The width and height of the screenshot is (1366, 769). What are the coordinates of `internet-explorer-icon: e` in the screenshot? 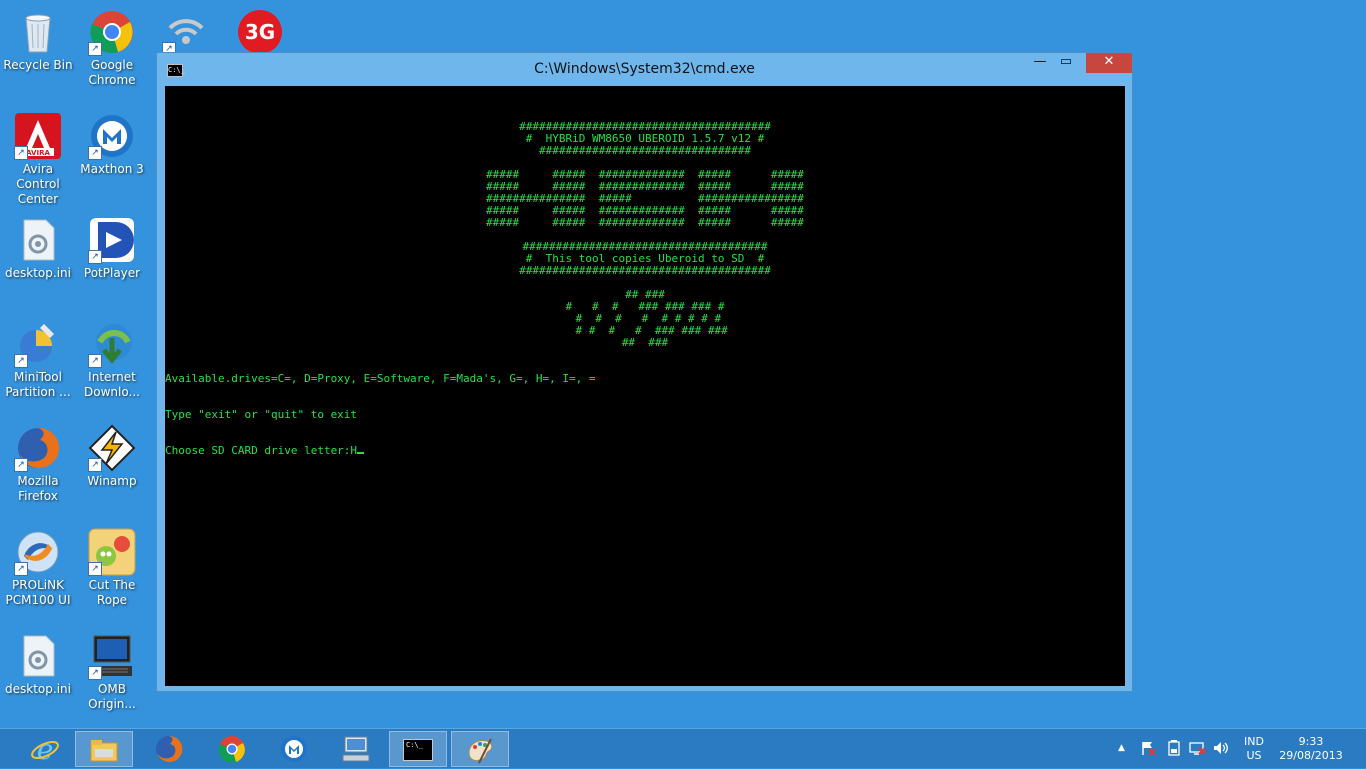 It's located at (45, 749).